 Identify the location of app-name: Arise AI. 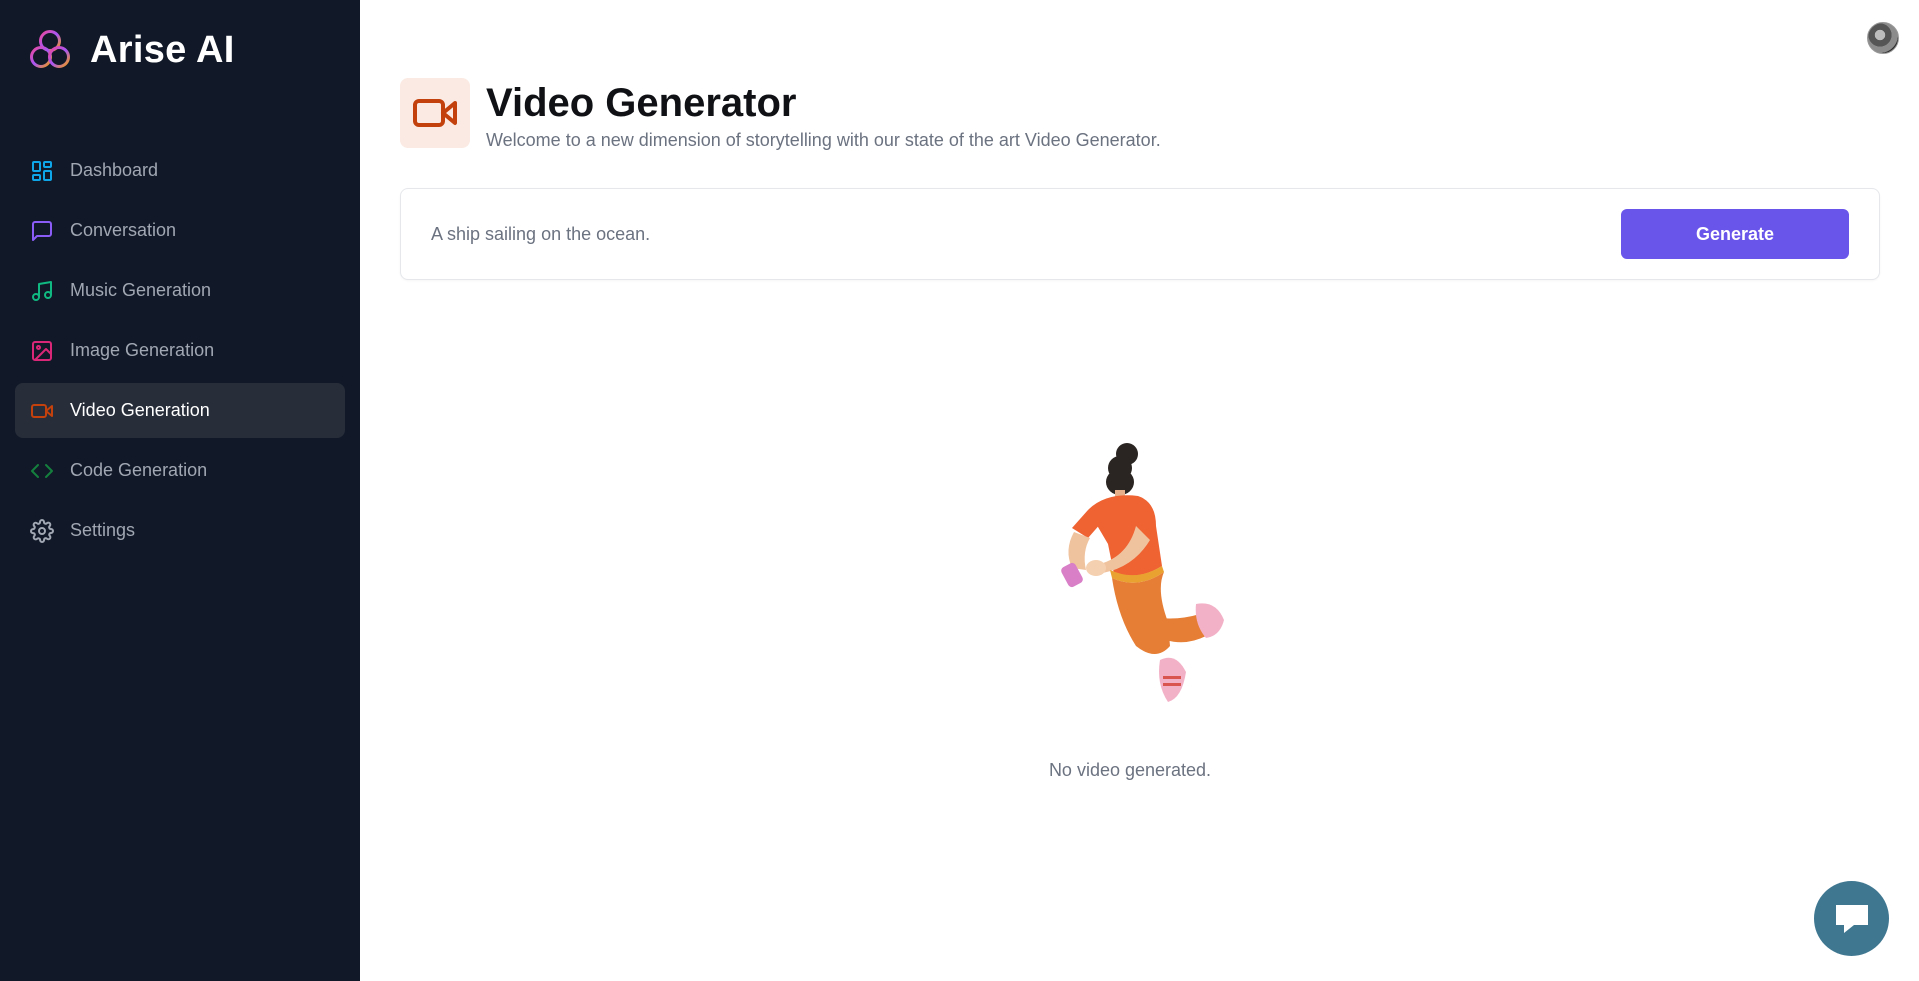
(162, 49).